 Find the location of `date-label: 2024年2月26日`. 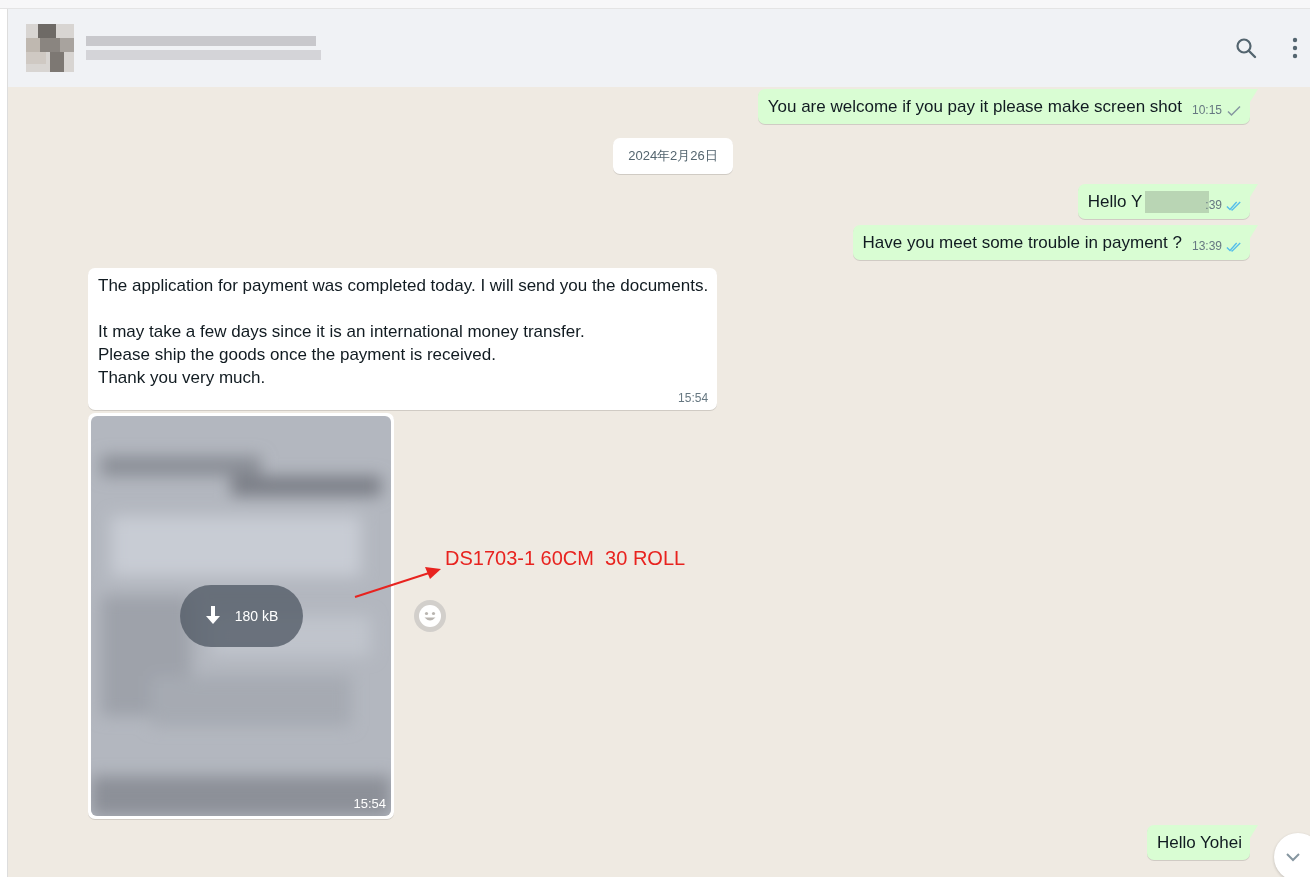

date-label: 2024年2月26日 is located at coordinates (673, 156).